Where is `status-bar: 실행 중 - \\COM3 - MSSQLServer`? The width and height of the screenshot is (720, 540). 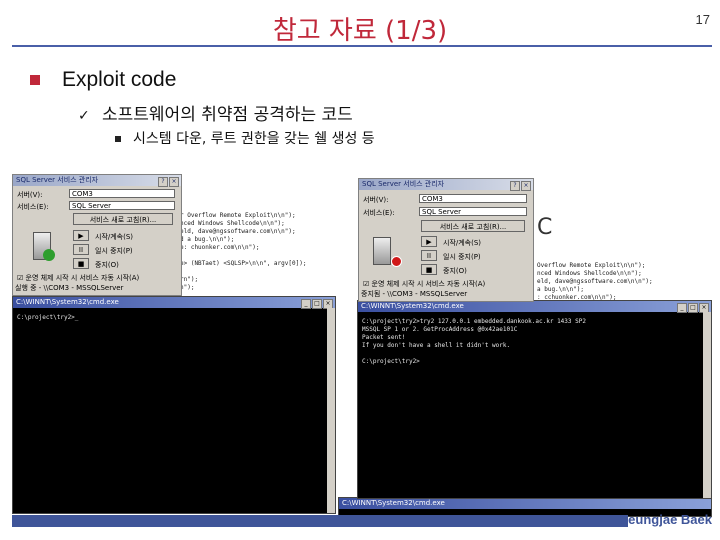
status-bar: 실행 중 - \\COM3 - MSSQLServer is located at coordinates (69, 288).